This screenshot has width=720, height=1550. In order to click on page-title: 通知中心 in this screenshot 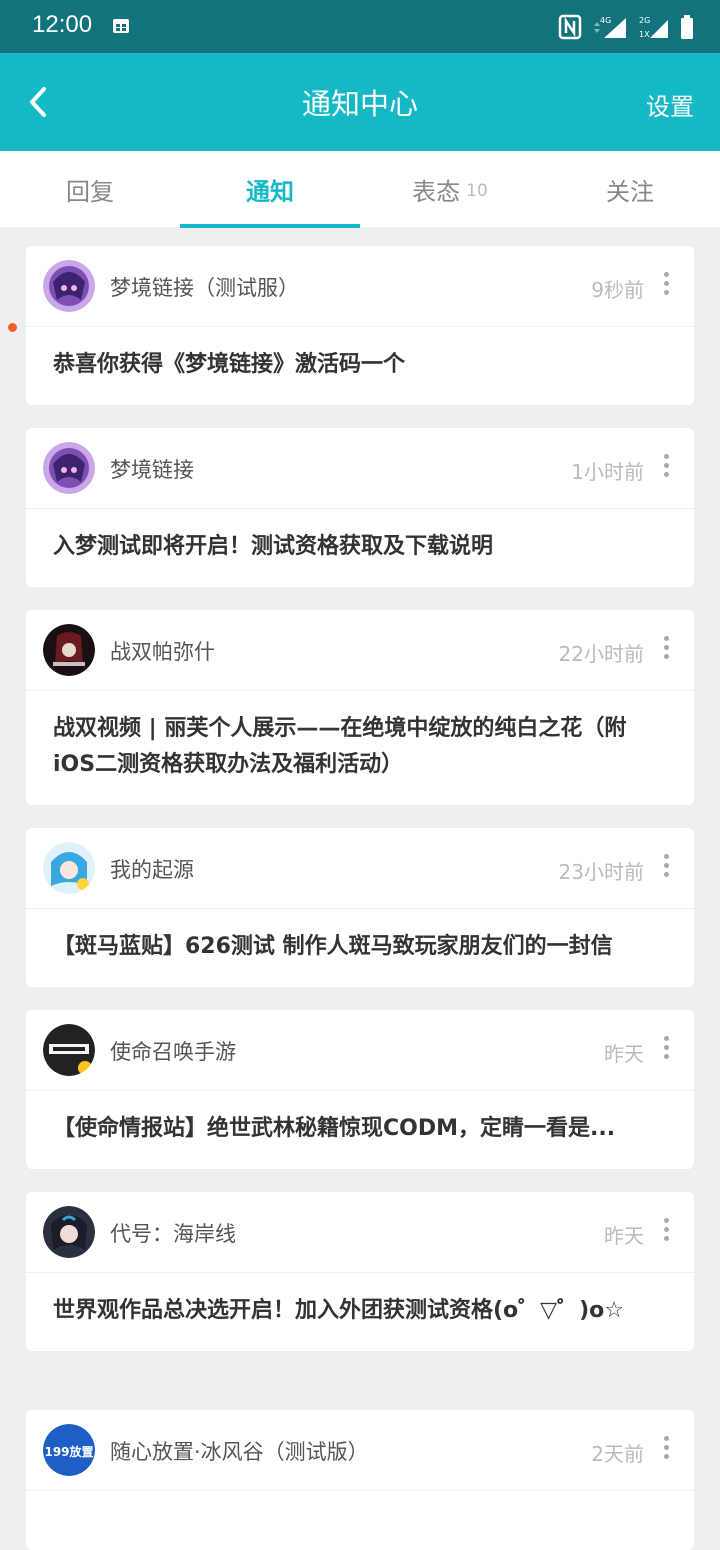, I will do `click(359, 104)`.